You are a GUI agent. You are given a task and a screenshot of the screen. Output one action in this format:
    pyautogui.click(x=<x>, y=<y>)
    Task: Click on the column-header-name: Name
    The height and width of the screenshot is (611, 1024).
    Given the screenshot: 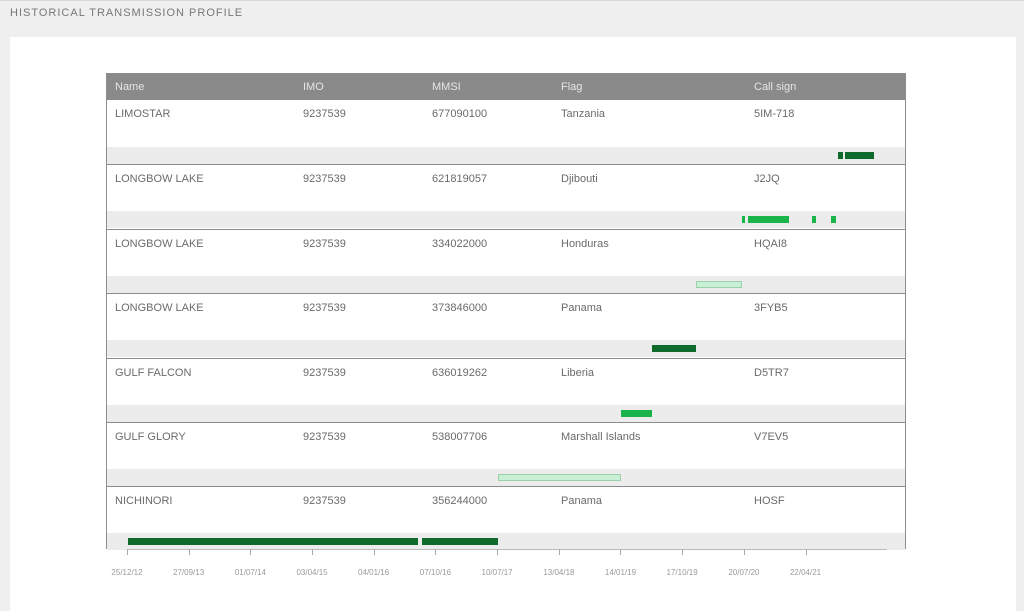 What is the action you would take?
    pyautogui.click(x=129, y=87)
    